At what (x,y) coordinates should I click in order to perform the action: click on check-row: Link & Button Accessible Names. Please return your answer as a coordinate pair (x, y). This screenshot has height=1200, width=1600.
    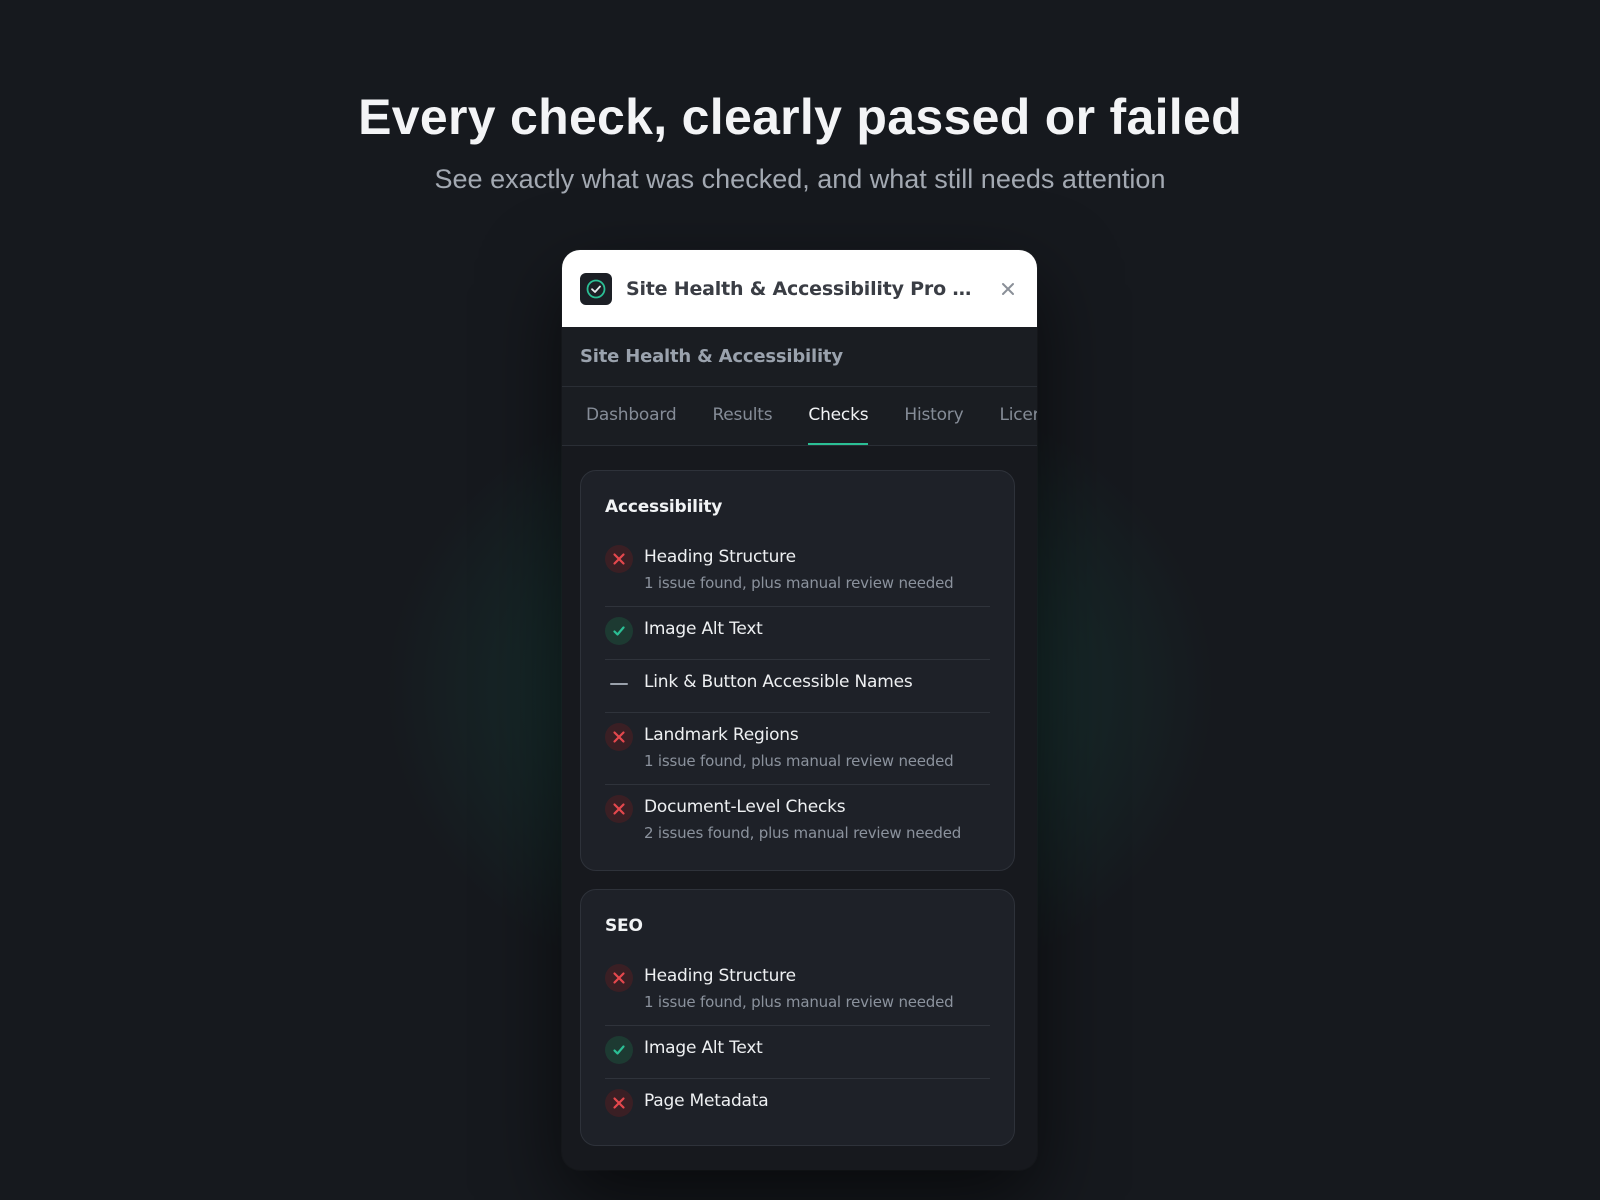
    Looking at the image, I should click on (797, 686).